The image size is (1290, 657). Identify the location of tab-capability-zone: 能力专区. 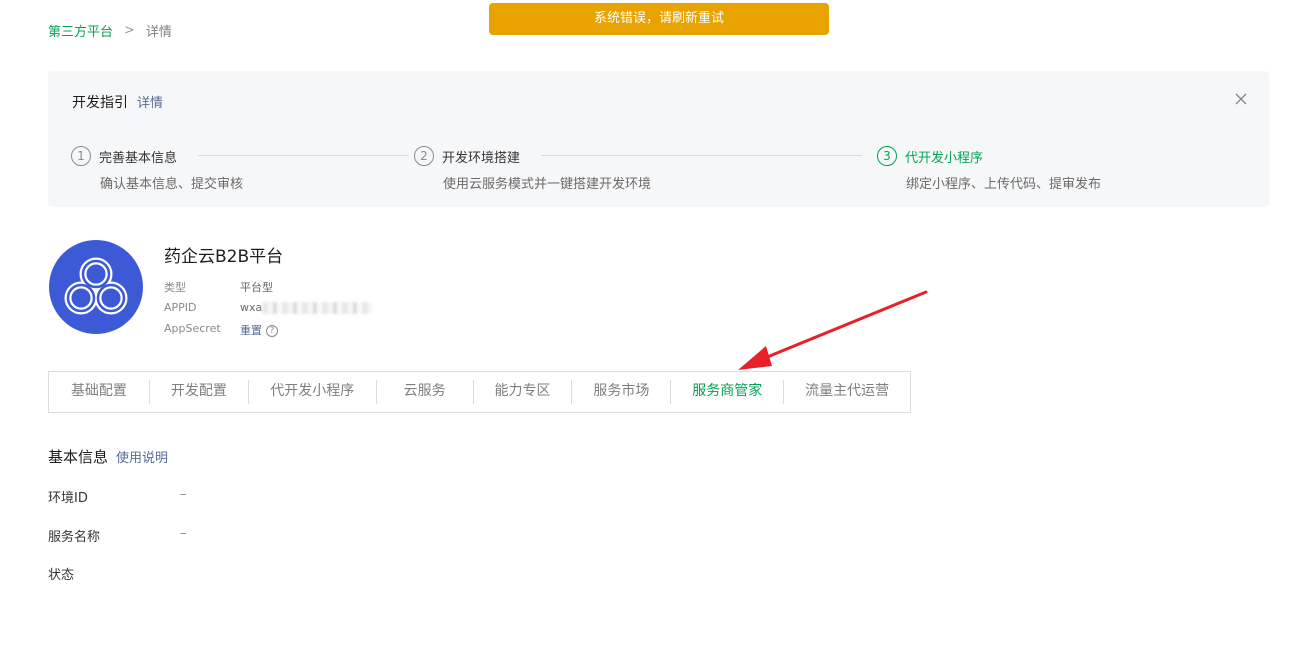
(523, 392).